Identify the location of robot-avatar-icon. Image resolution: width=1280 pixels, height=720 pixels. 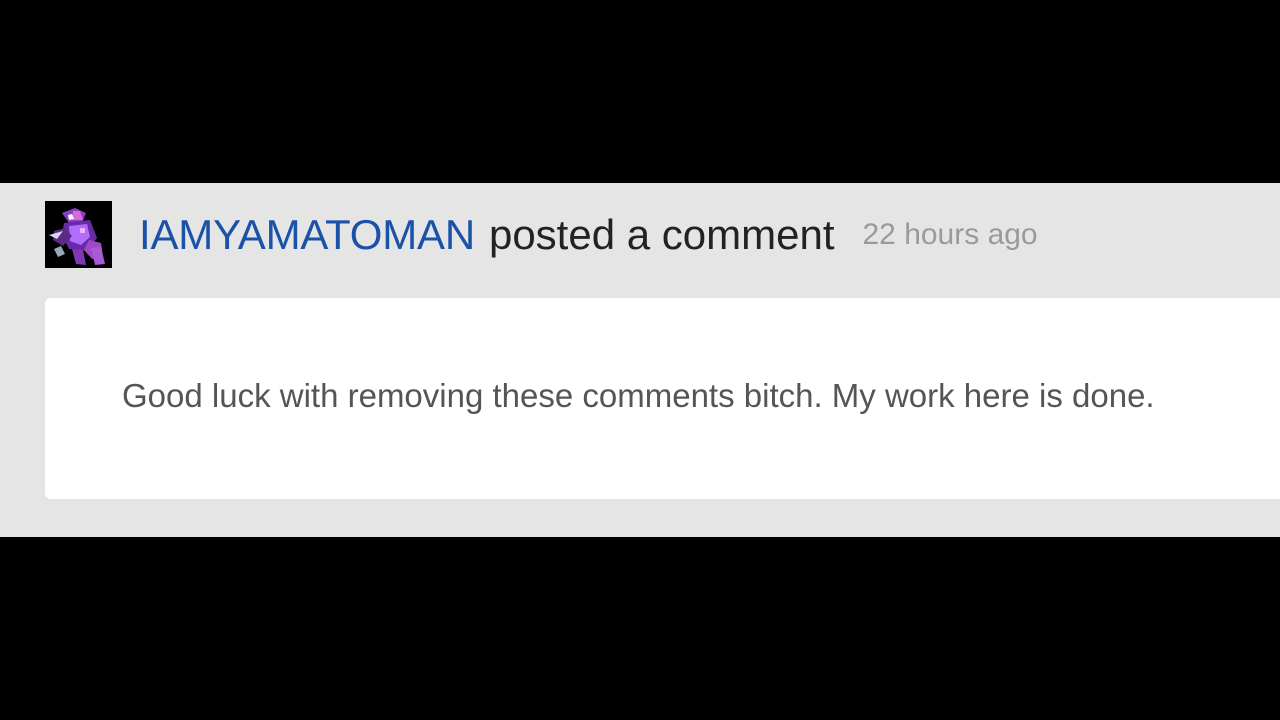
(78, 234).